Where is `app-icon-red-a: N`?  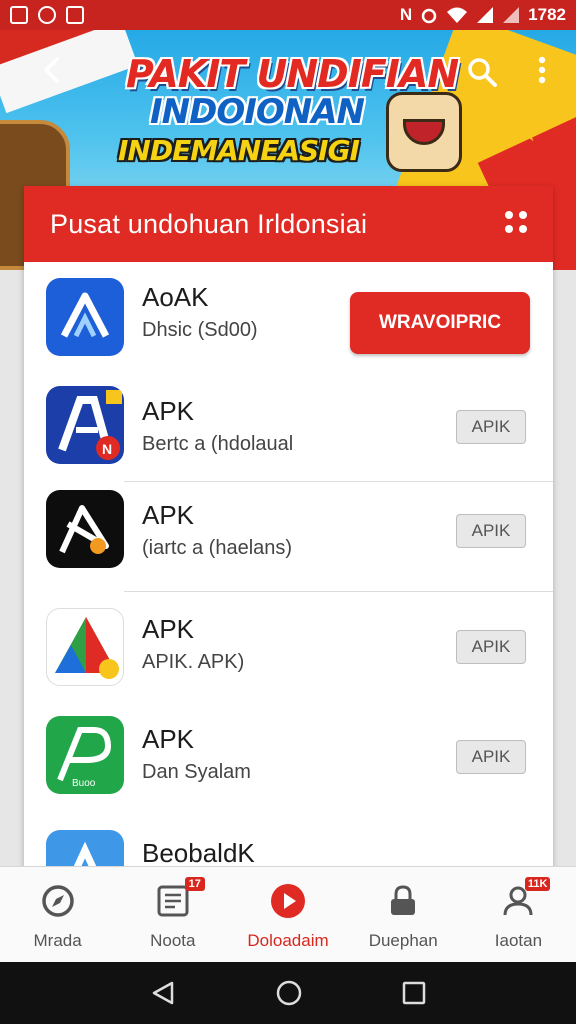 app-icon-red-a: N is located at coordinates (85, 425).